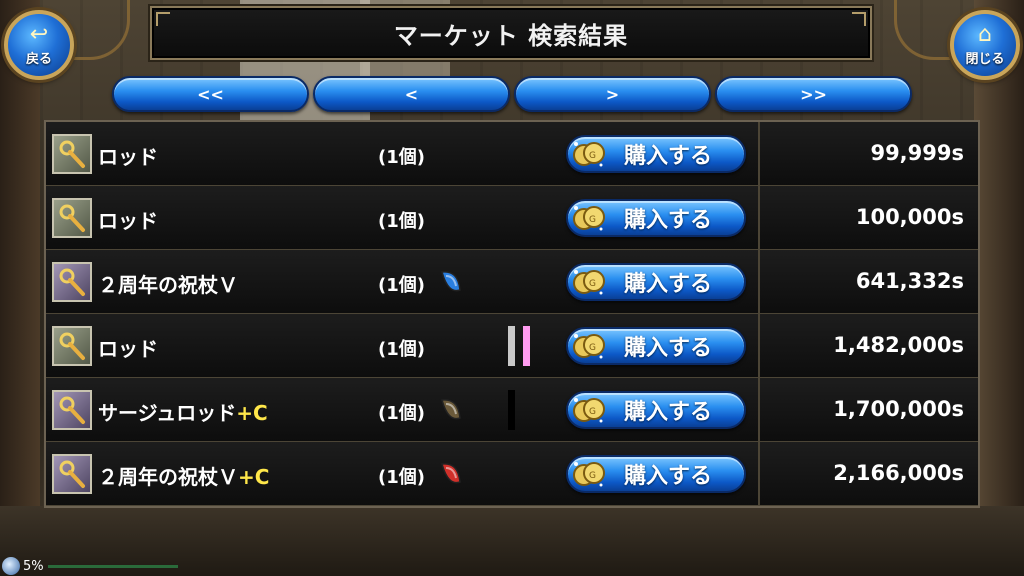 The image size is (1024, 576). I want to click on list-item: ２周年の祝杖Ｖ (1個) G 購入する 641,332s, so click(512, 282).